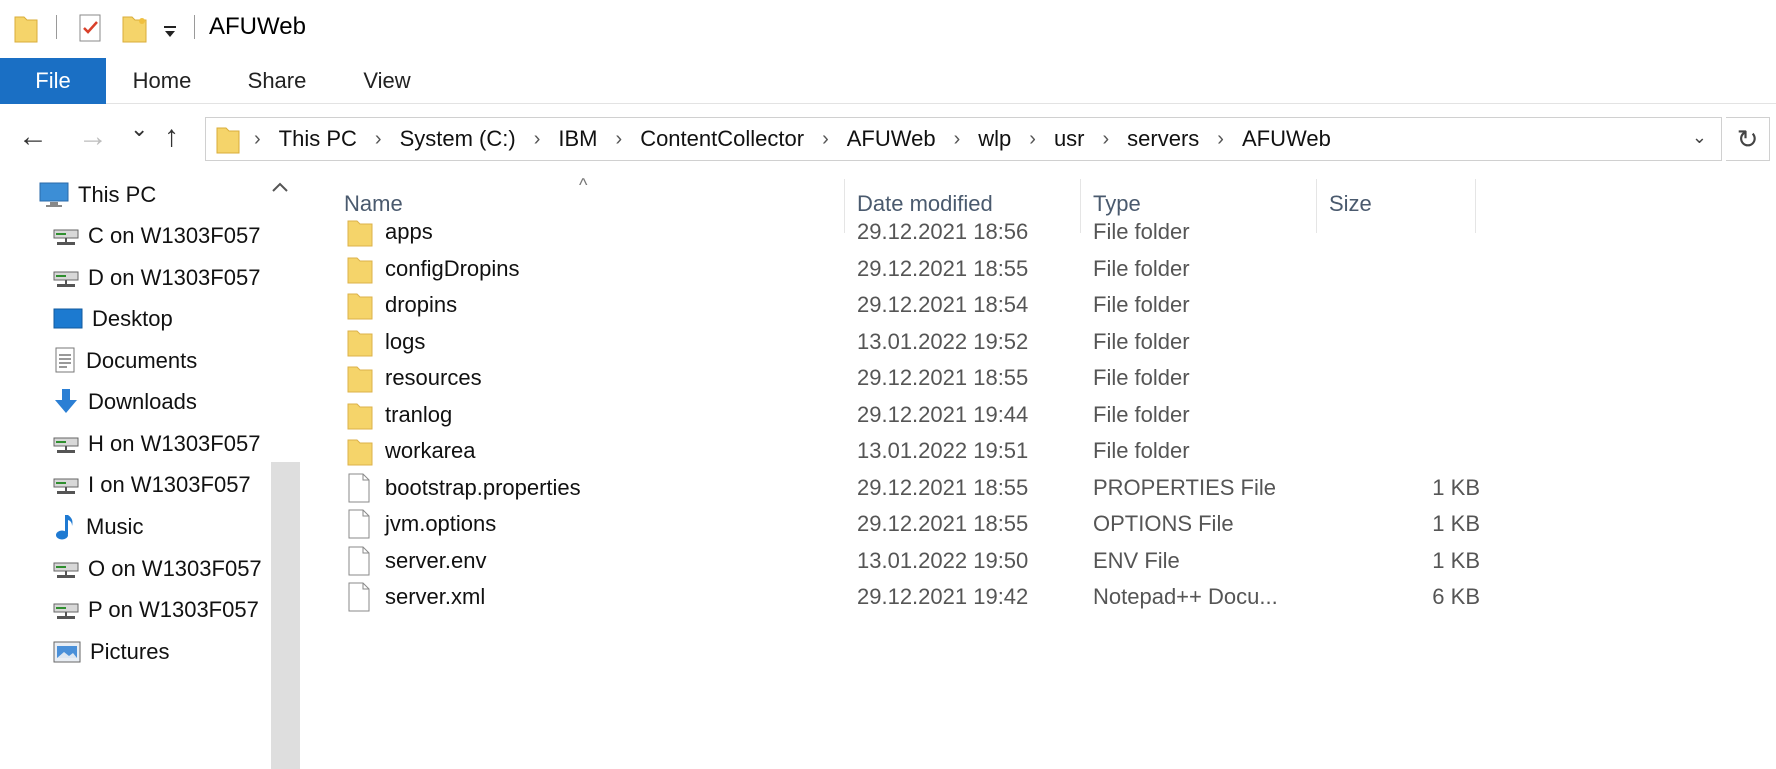 The height and width of the screenshot is (769, 1776). I want to click on address-dropdown-chevron-icon: ⌄, so click(1699, 137).